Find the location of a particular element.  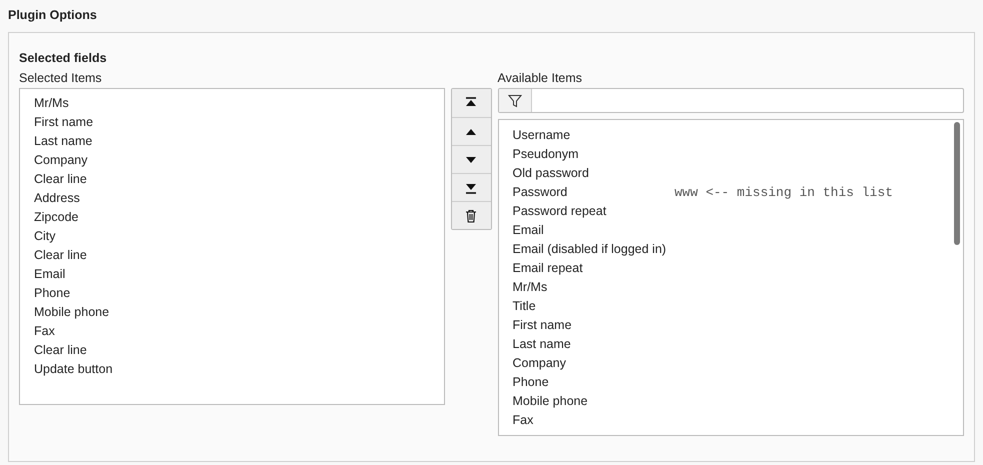

list-item: Update button is located at coordinates (239, 369).